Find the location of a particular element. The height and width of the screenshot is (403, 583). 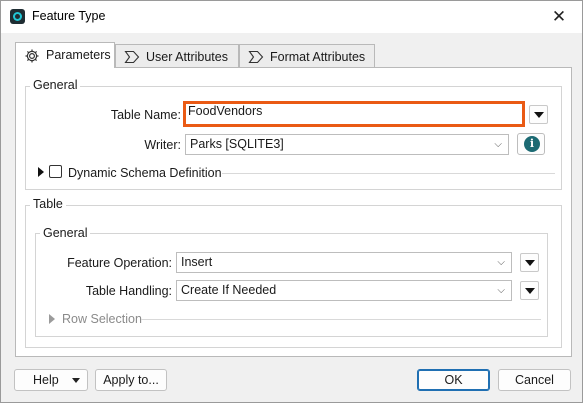

feature-operation-menu-button is located at coordinates (529, 262).